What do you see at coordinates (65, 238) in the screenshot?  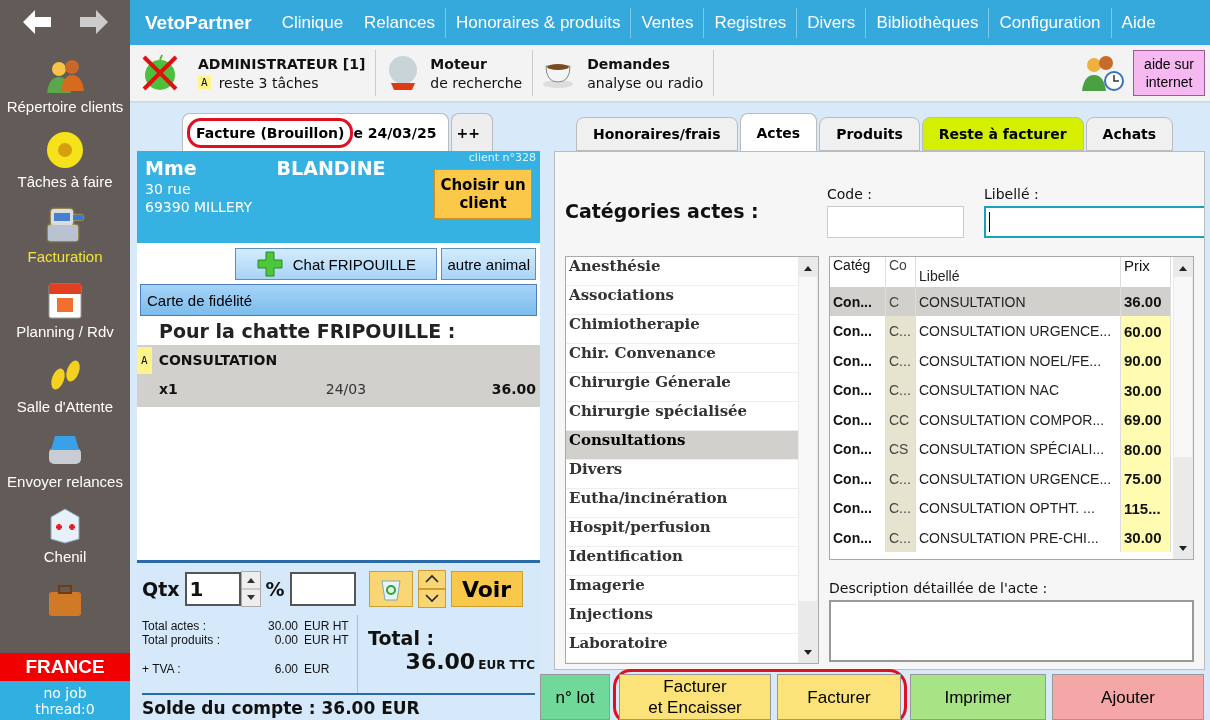 I see `sidebar-item: Facturation` at bounding box center [65, 238].